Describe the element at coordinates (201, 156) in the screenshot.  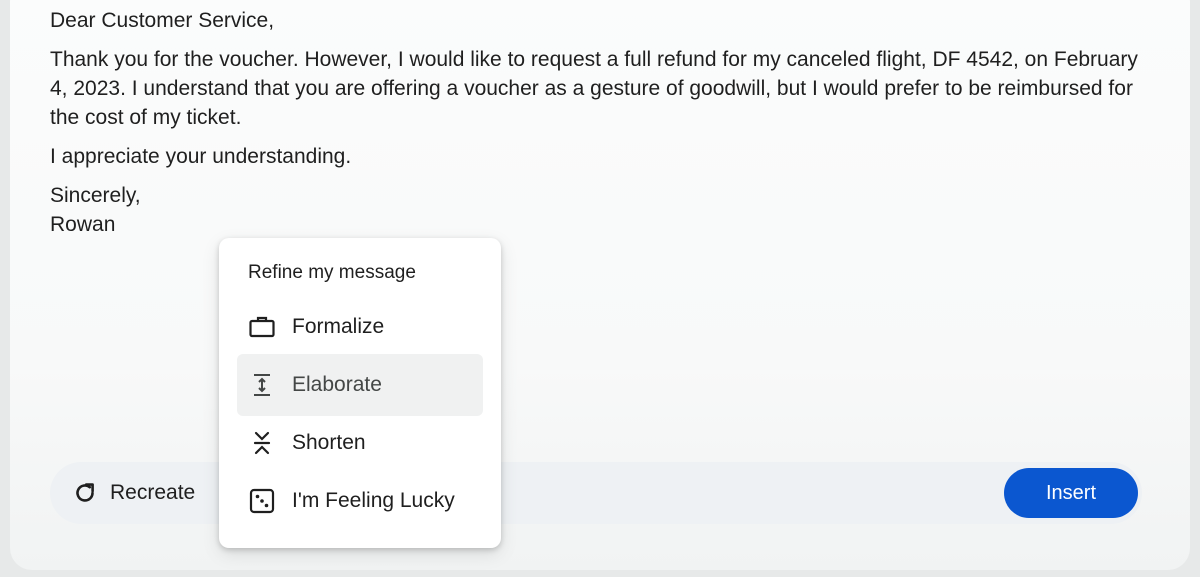
I see `email-paragraph: I appreciate your understanding.` at that location.